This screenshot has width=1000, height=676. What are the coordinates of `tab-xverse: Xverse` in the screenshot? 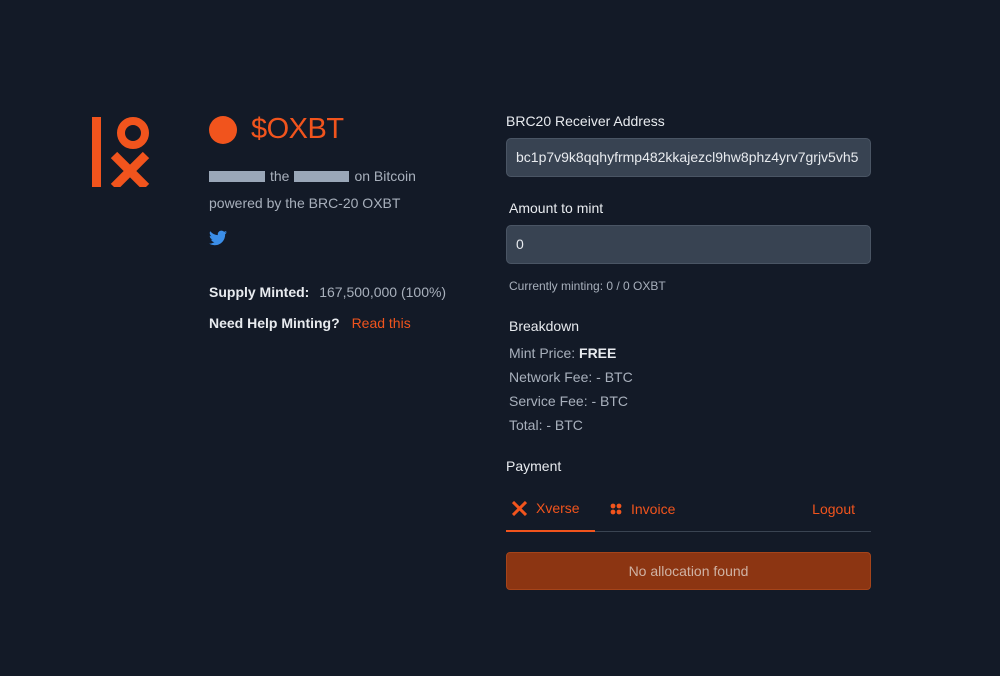 It's located at (550, 509).